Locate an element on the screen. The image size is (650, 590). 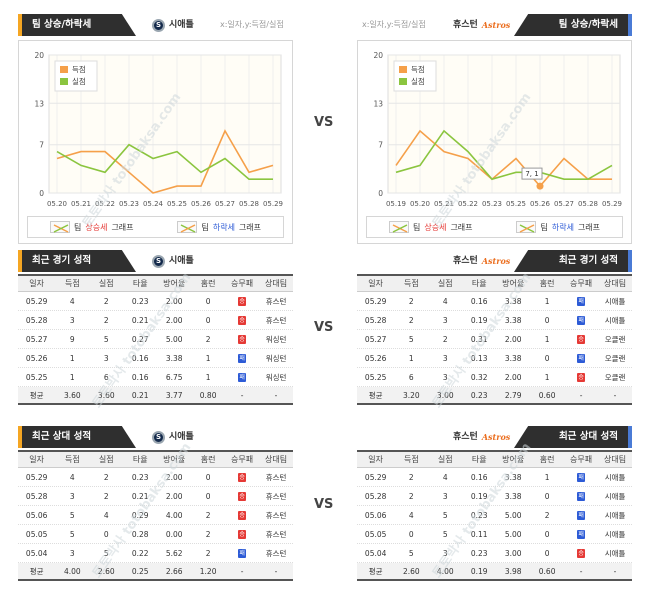
average-row: 평균 4.00 2.60 0.25 2.66 1.20- - is located at coordinates (155, 572).